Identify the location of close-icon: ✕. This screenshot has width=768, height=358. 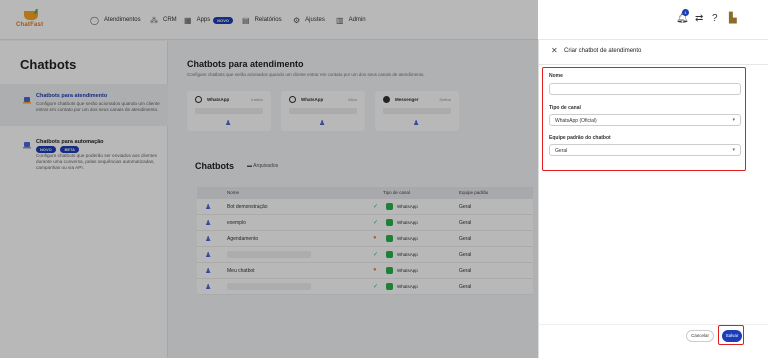
(554, 50).